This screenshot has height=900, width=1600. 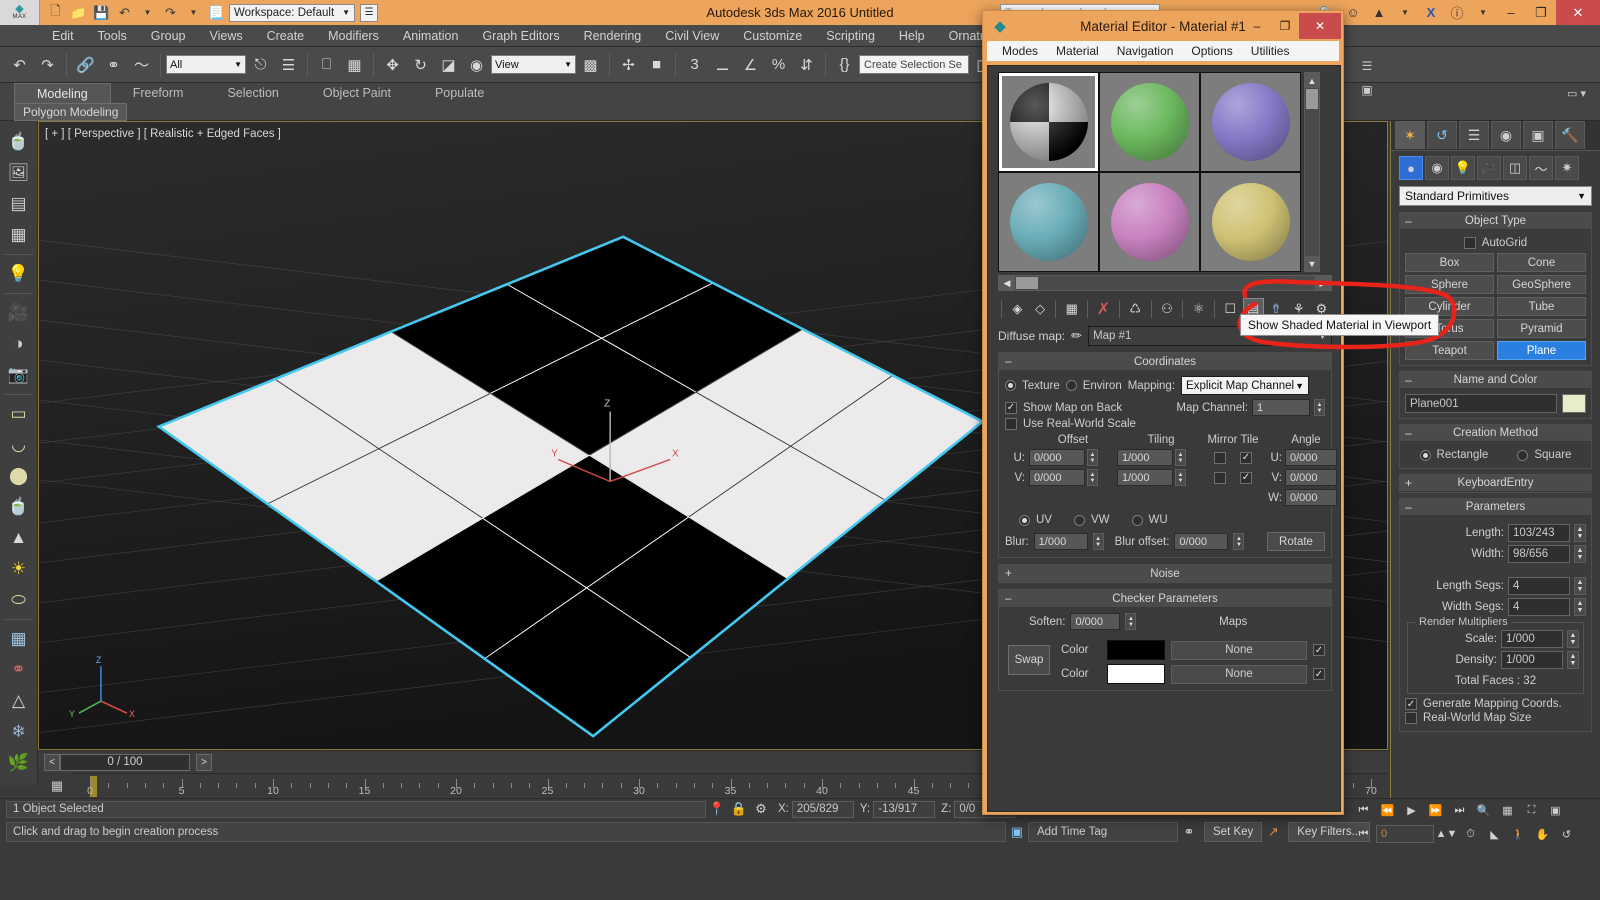 What do you see at coordinates (1539, 586) in the screenshot?
I see `length-segs-input: 4` at bounding box center [1539, 586].